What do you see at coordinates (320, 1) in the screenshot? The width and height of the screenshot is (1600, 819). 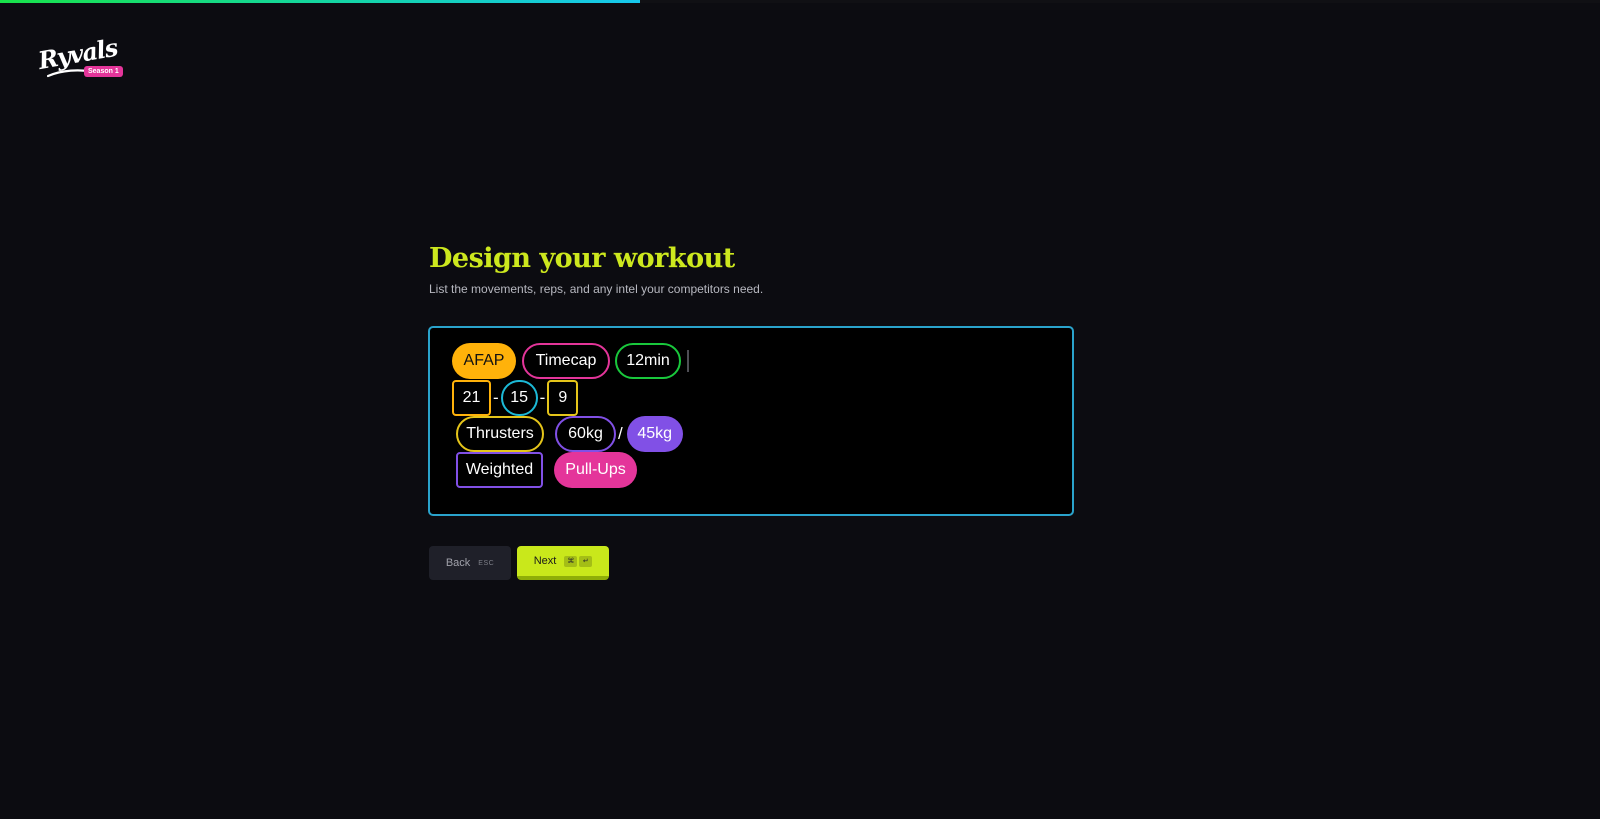 I see `progress-fill` at bounding box center [320, 1].